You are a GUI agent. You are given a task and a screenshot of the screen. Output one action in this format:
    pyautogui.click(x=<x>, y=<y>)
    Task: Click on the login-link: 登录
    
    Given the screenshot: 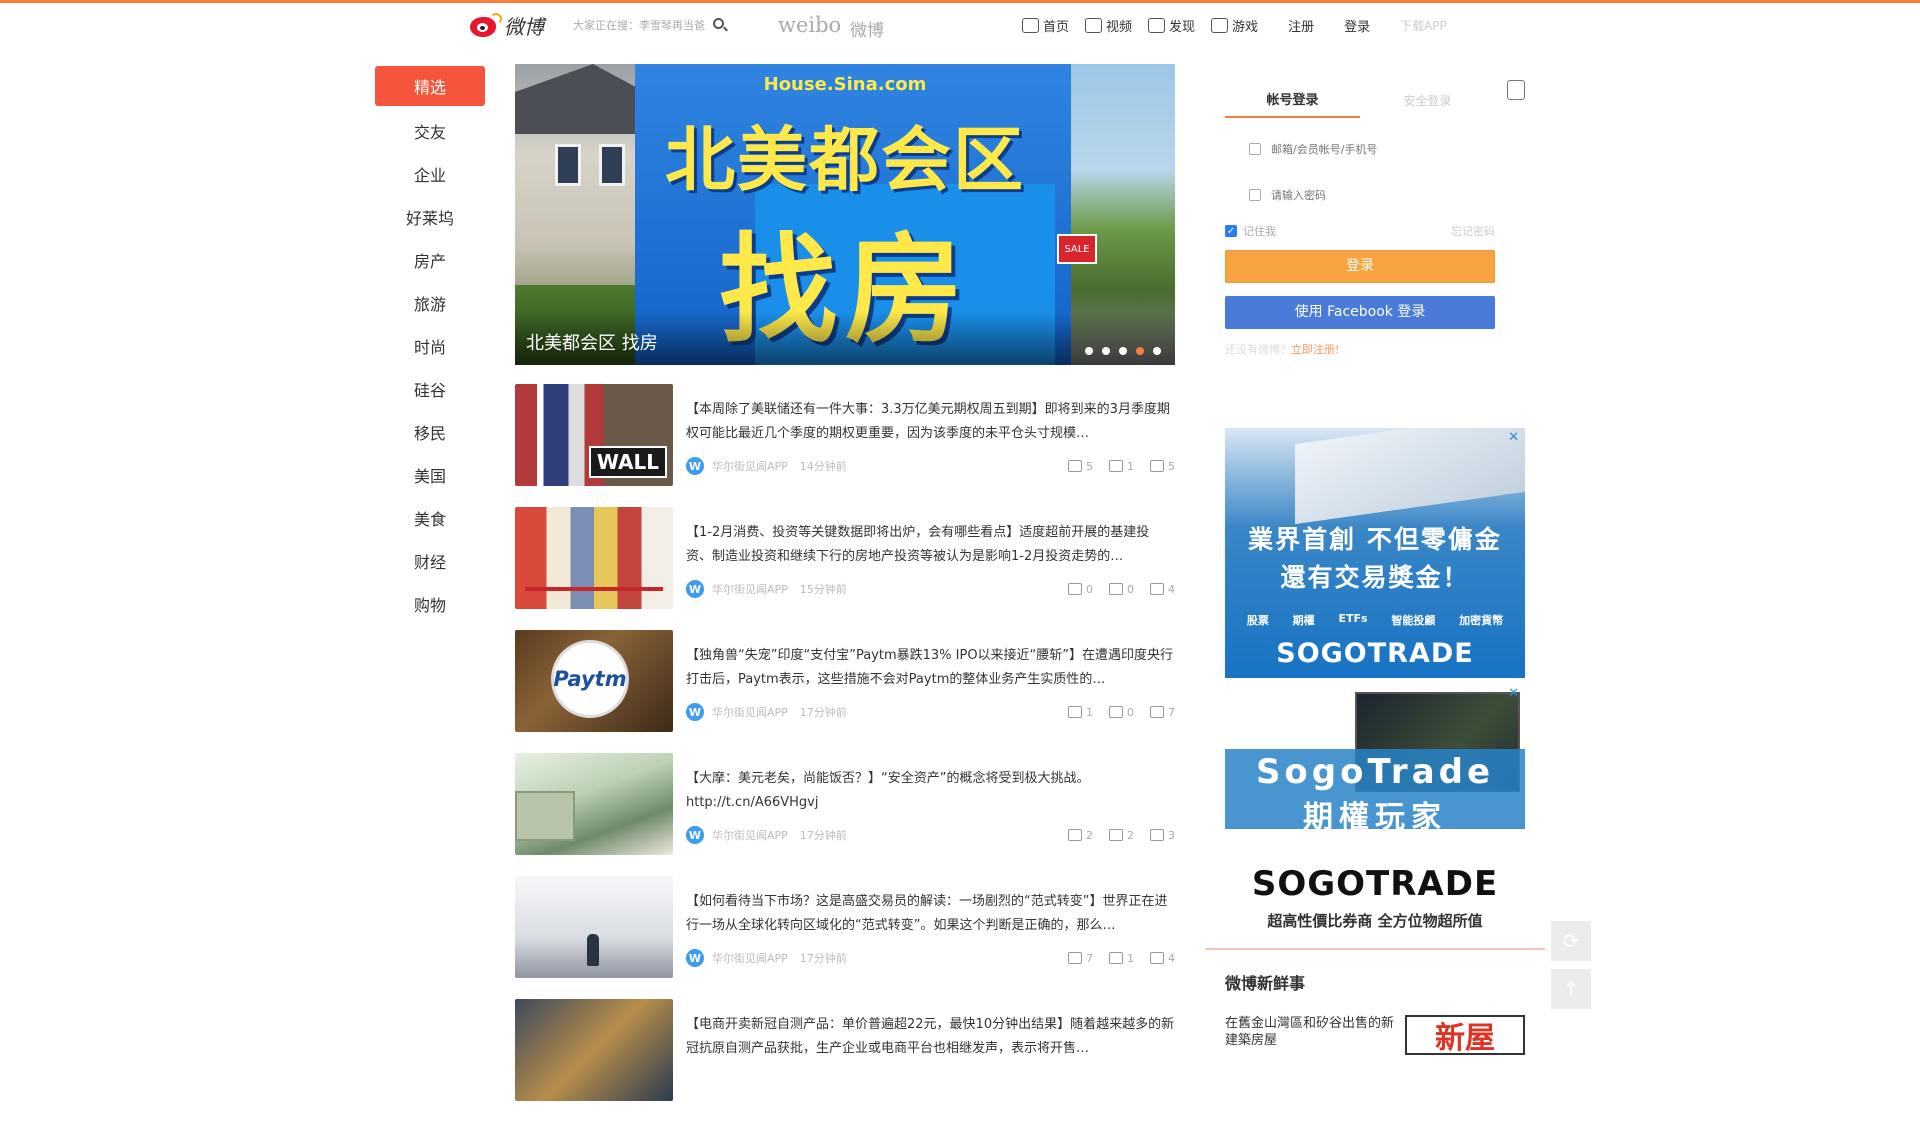 What is the action you would take?
    pyautogui.click(x=1357, y=25)
    